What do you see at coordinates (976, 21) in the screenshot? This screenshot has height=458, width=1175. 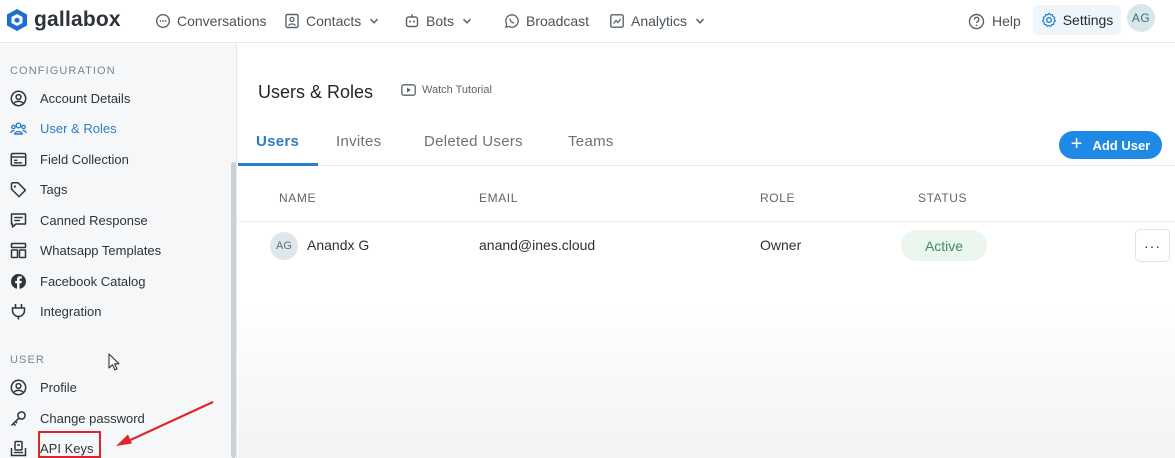 I see `help-circle-icon` at bounding box center [976, 21].